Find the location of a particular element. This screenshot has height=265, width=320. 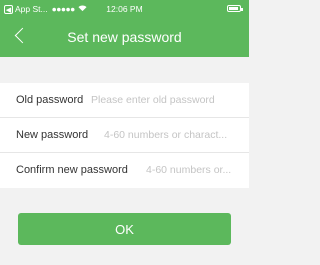

old-password-row: Old password is located at coordinates (124, 100).